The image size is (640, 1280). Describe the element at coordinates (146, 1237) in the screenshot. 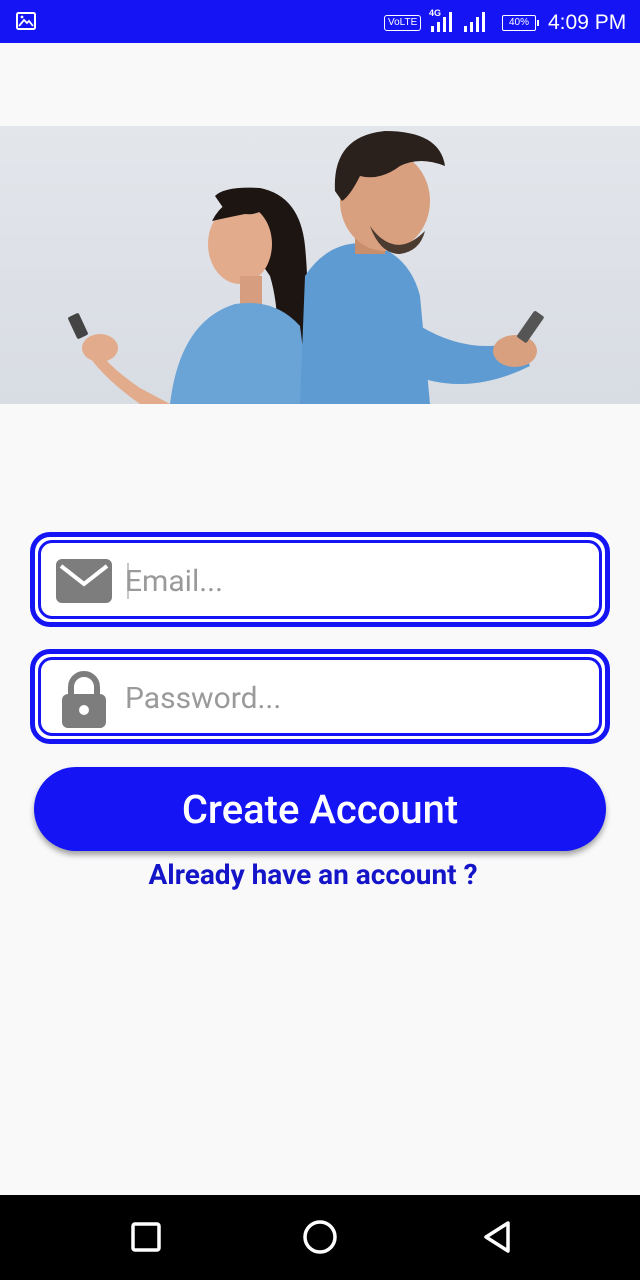

I see `square-icon` at that location.